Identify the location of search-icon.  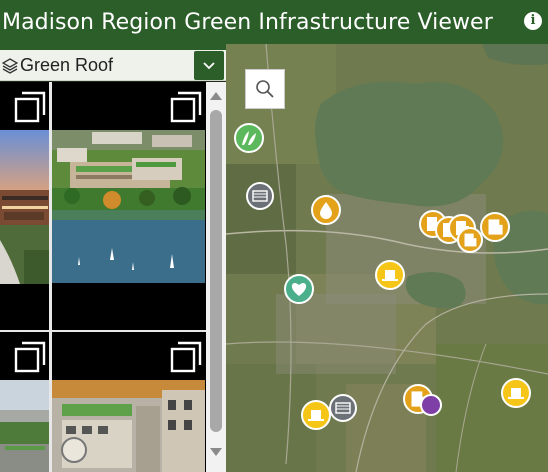
(265, 89).